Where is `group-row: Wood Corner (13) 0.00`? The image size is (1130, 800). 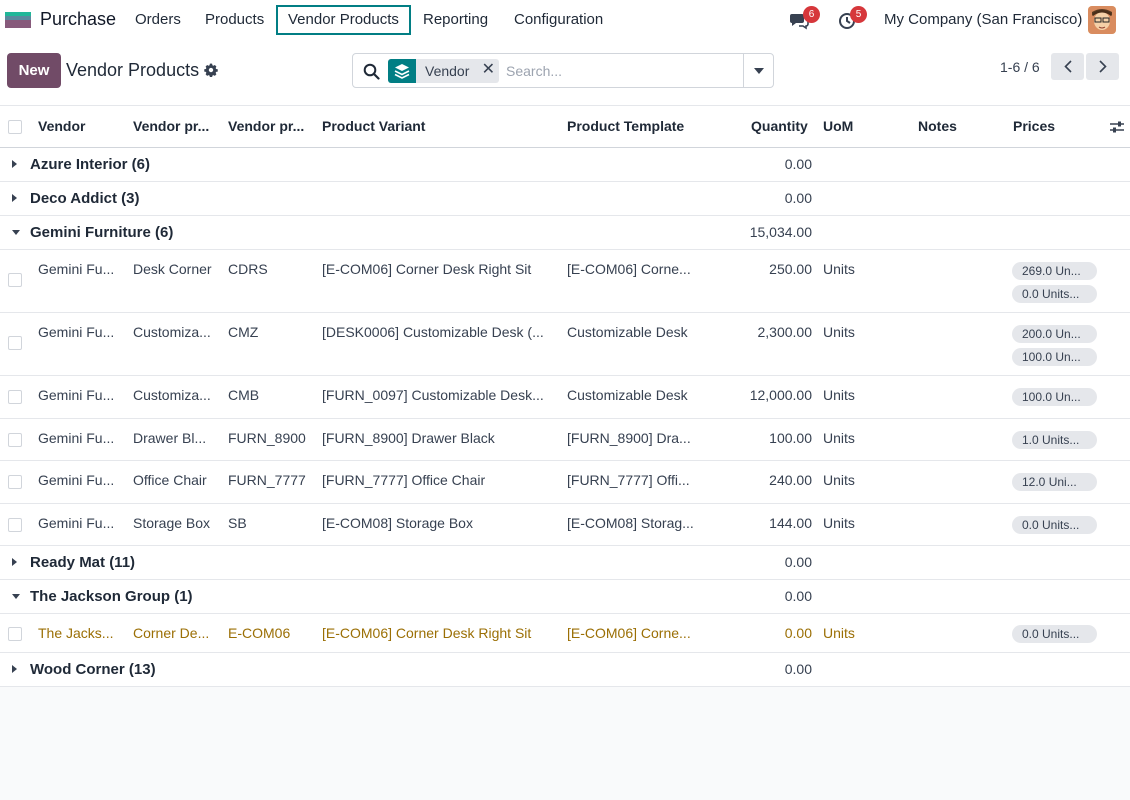
group-row: Wood Corner (13) 0.00 is located at coordinates (565, 670).